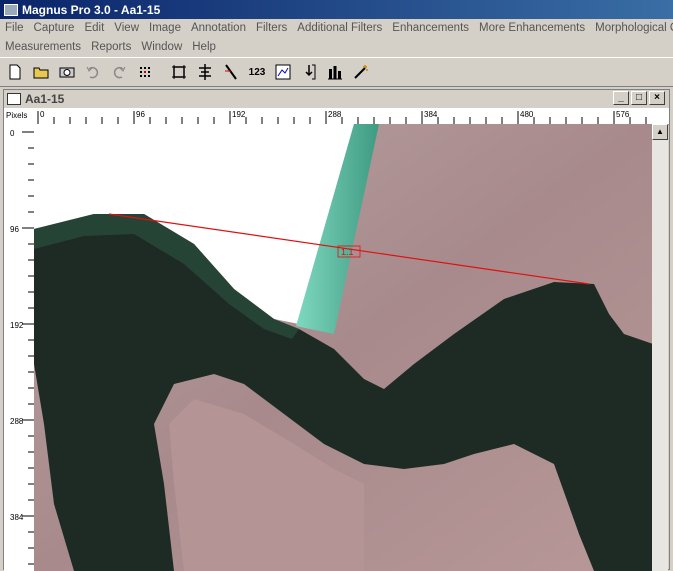 The height and width of the screenshot is (571, 673). I want to click on count-icon: 123, so click(257, 72).